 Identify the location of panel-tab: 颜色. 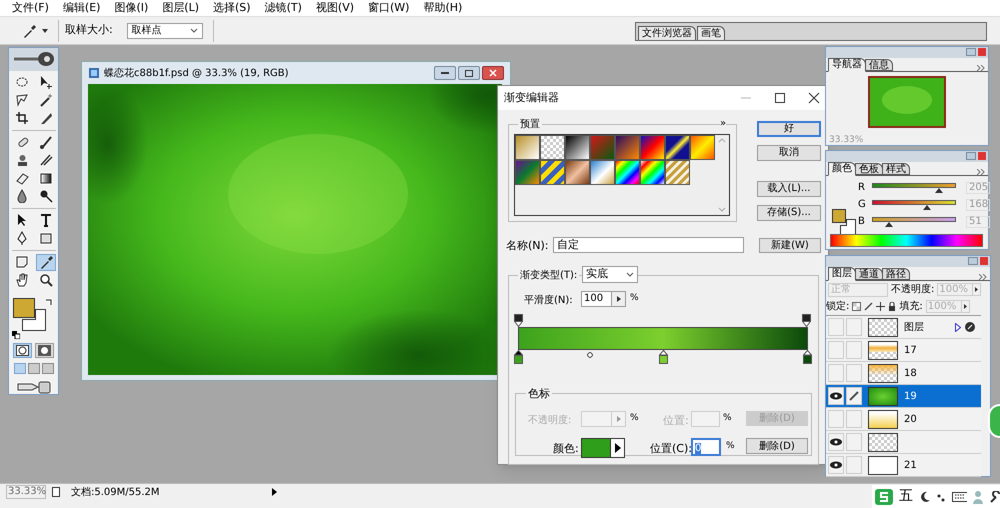
(842, 169).